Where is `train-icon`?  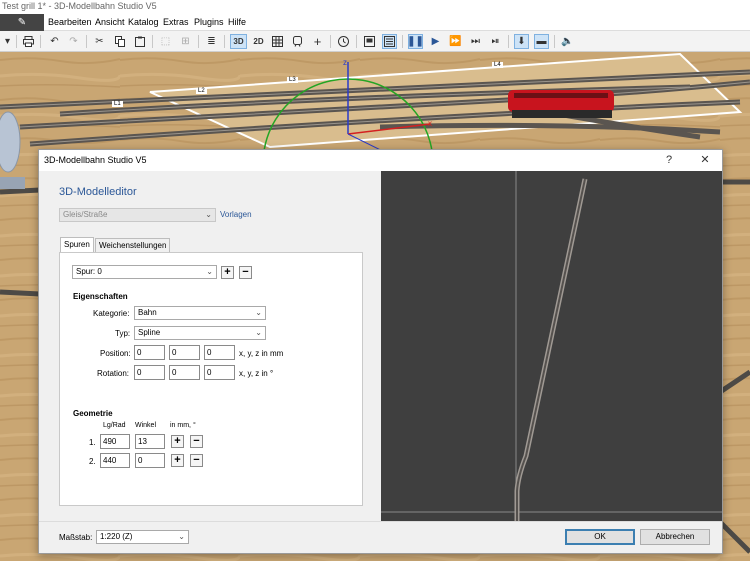 train-icon is located at coordinates (297, 41).